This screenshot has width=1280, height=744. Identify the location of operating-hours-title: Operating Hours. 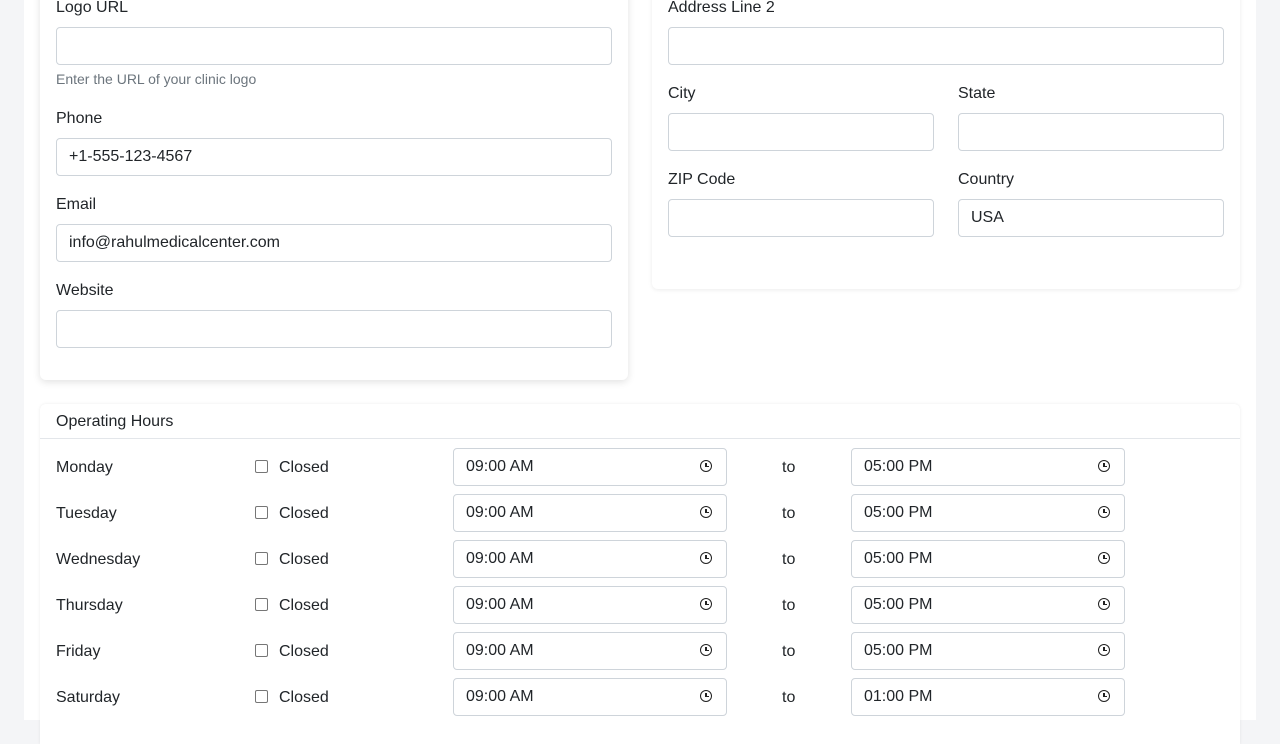
(115, 421).